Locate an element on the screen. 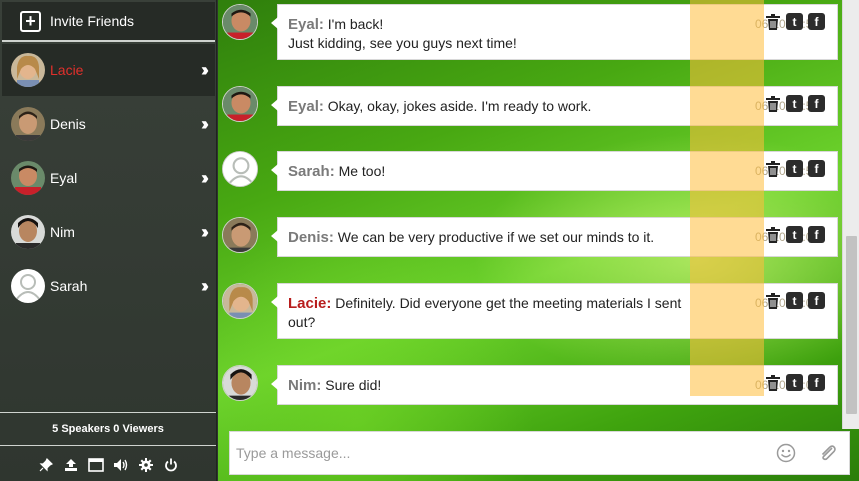 This screenshot has height=481, width=859. invite-friends-button: + Invite Friends is located at coordinates (108, 22).